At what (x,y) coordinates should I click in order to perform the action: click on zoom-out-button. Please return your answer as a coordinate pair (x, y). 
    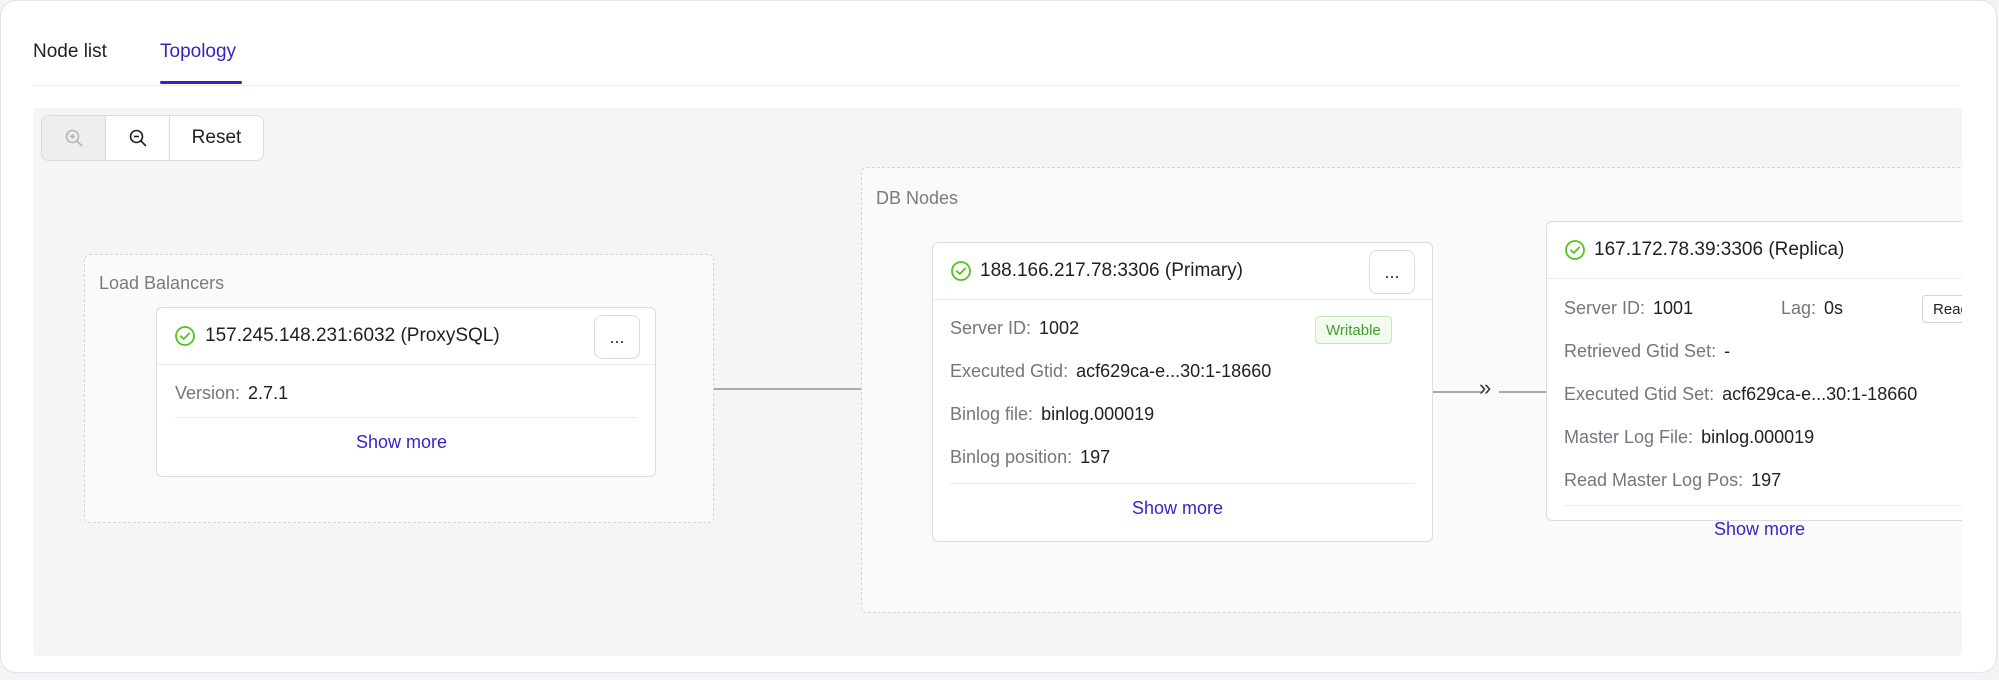
    Looking at the image, I should click on (138, 138).